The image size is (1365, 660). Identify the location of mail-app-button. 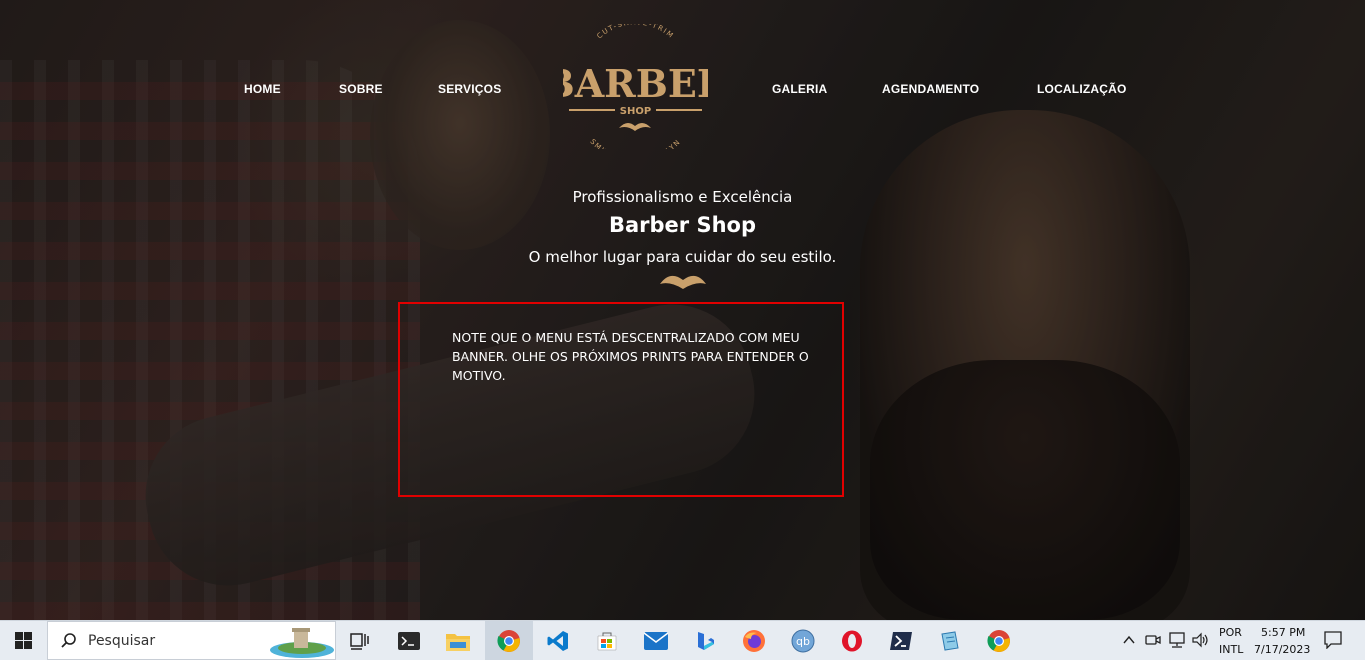
(656, 640).